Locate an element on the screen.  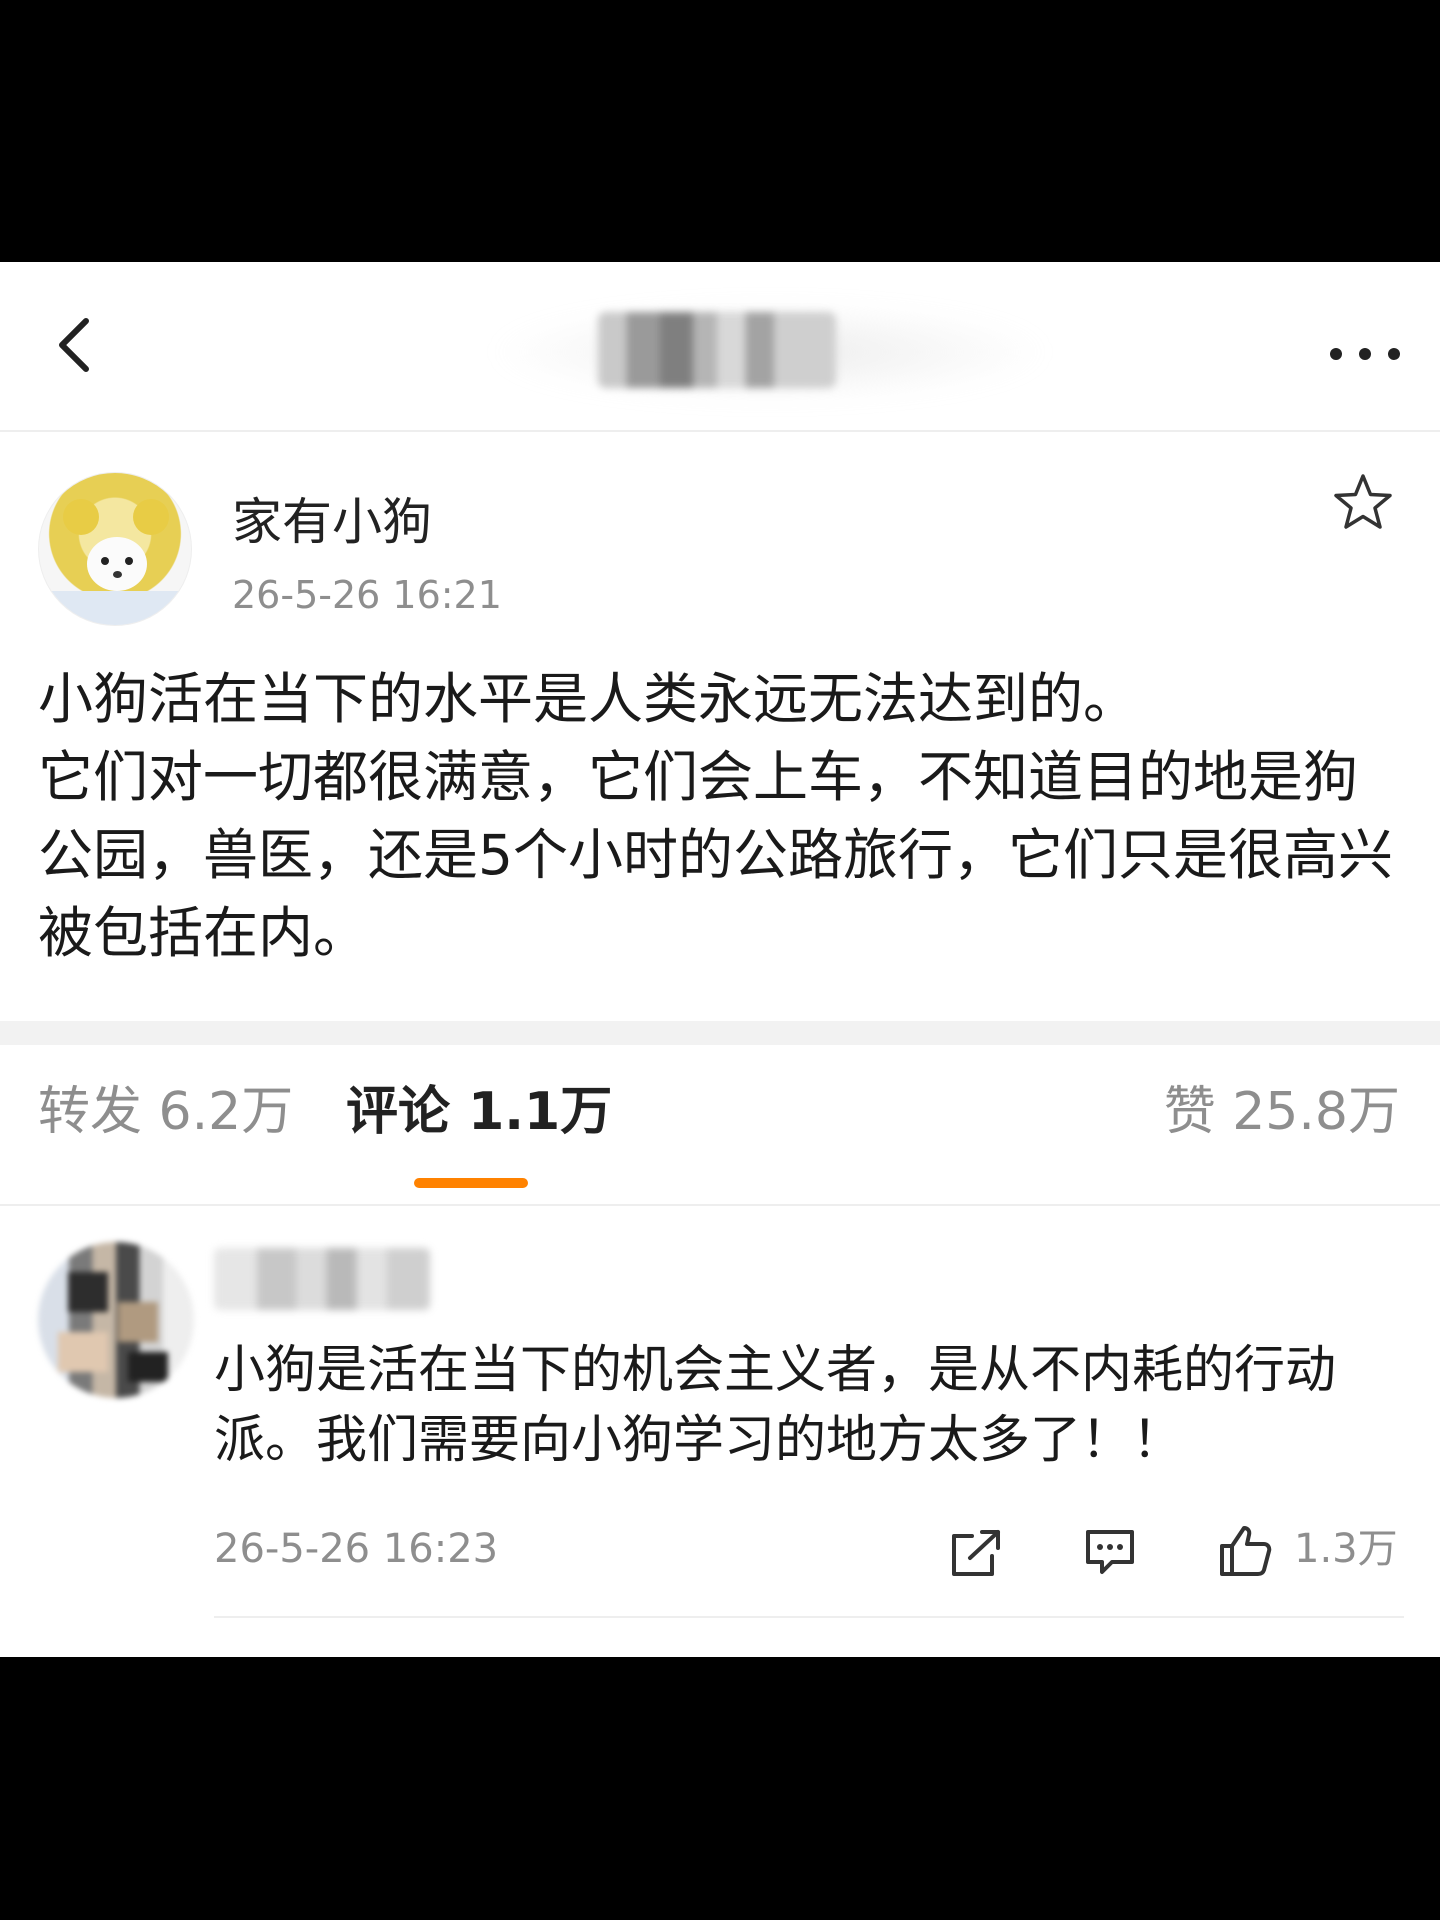
comment-timestamp: 26-5-26 16:23 is located at coordinates (356, 1549).